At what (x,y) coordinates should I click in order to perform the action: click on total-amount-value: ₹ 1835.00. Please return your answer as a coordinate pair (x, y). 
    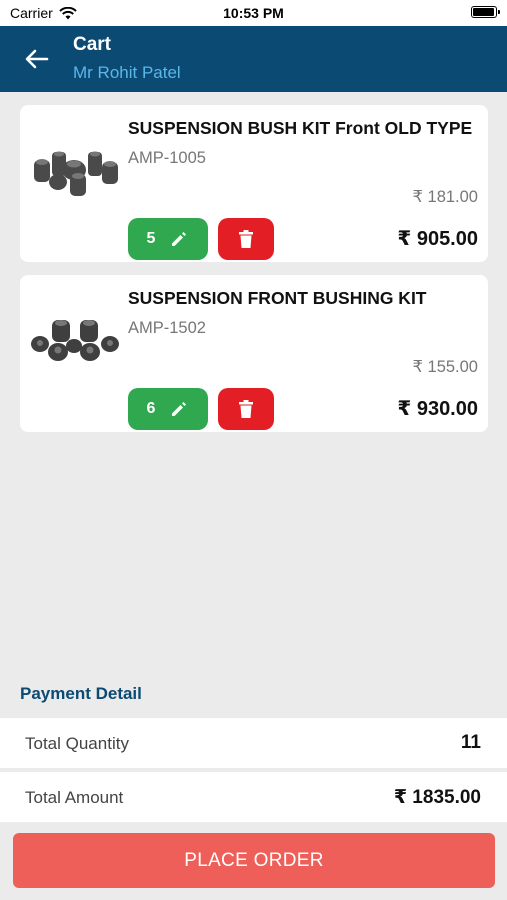
    Looking at the image, I should click on (437, 797).